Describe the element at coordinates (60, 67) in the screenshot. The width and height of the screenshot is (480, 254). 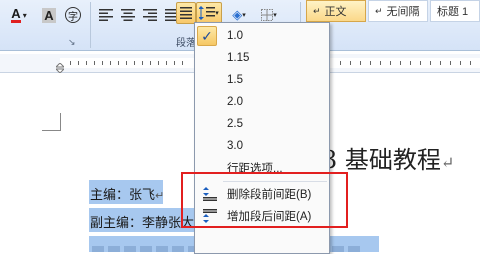
I see `indent-marker-icon` at that location.